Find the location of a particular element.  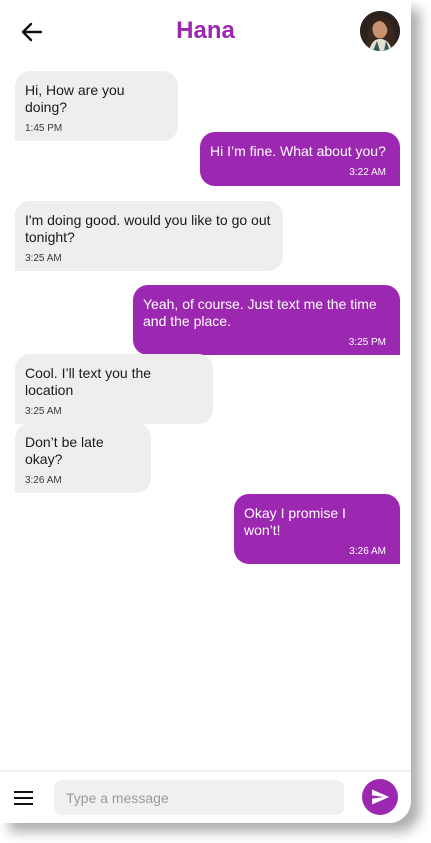

message-input is located at coordinates (199, 797).